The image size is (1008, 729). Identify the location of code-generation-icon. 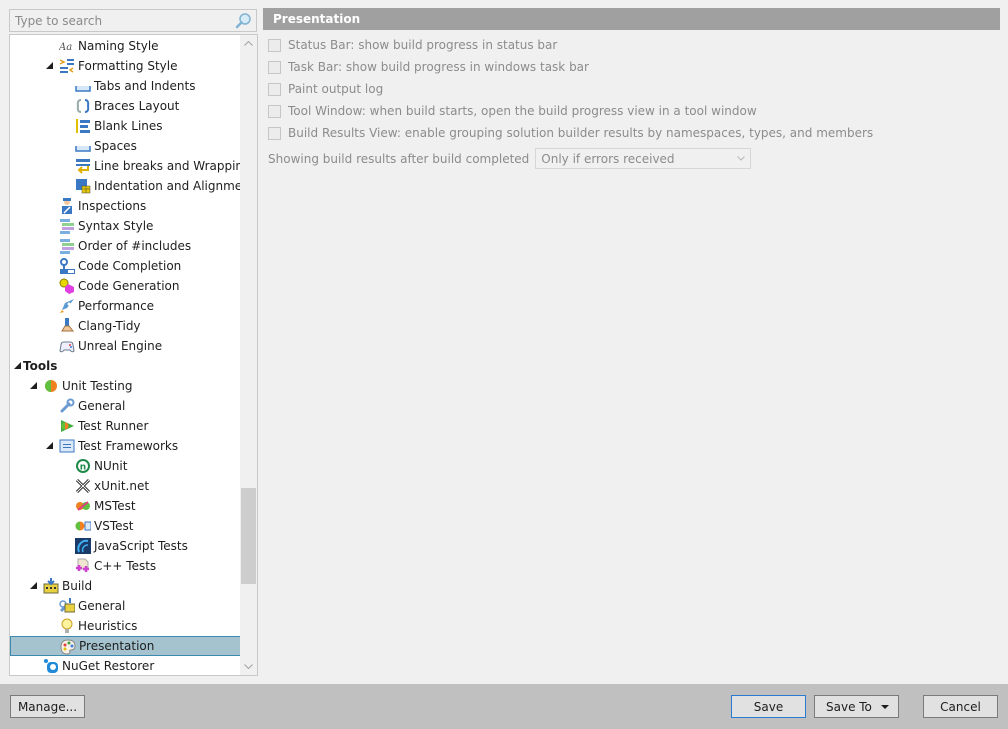
(67, 286).